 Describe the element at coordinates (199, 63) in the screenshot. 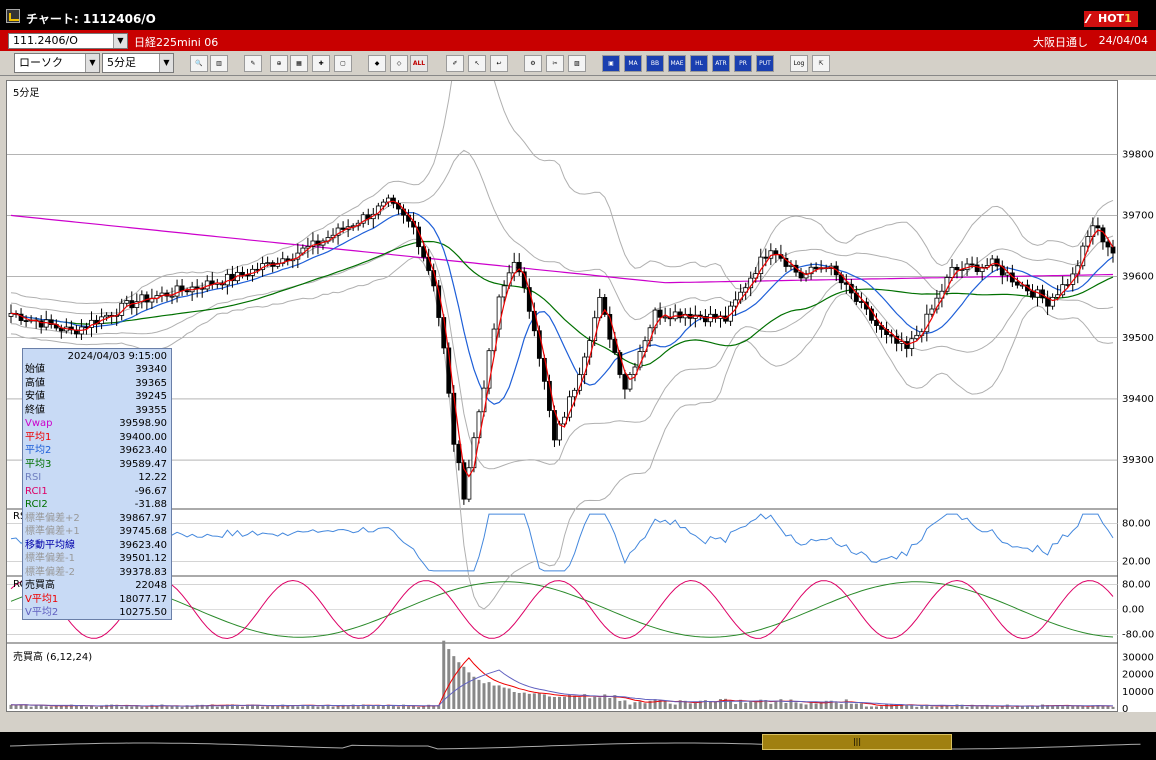

I see `zoom-button: 🔍` at that location.